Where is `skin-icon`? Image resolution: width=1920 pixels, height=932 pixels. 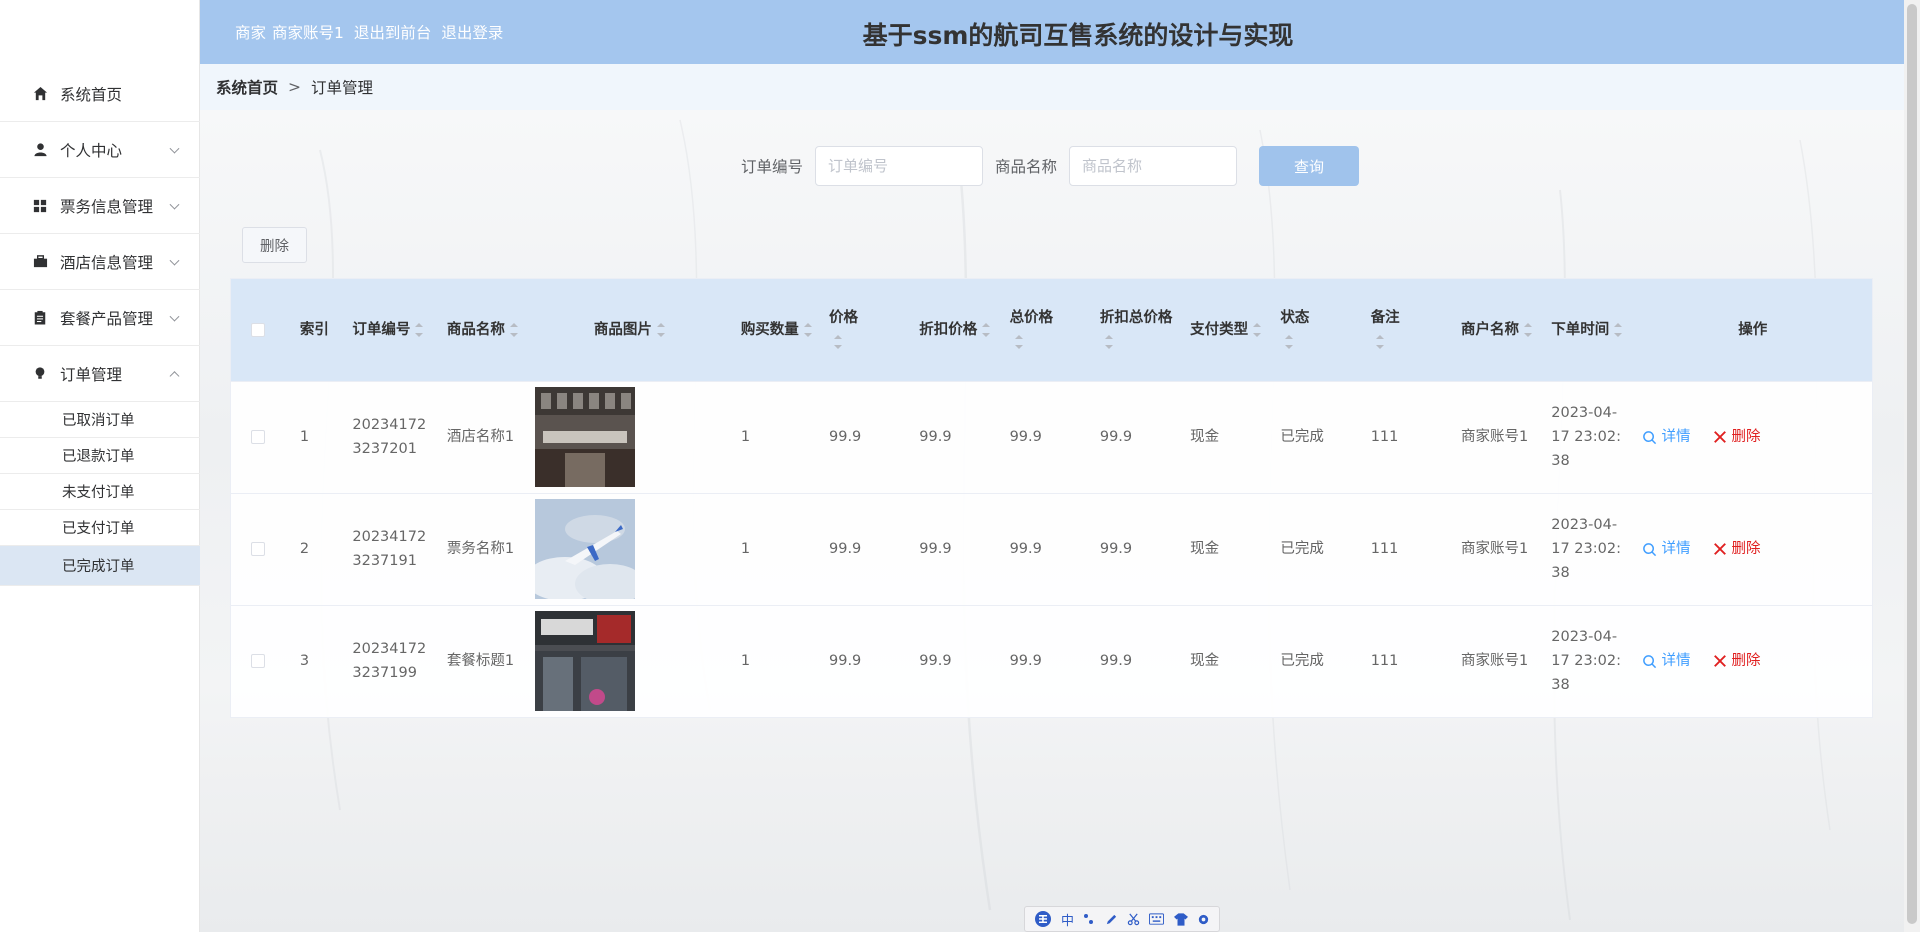
skin-icon is located at coordinates (1180, 919).